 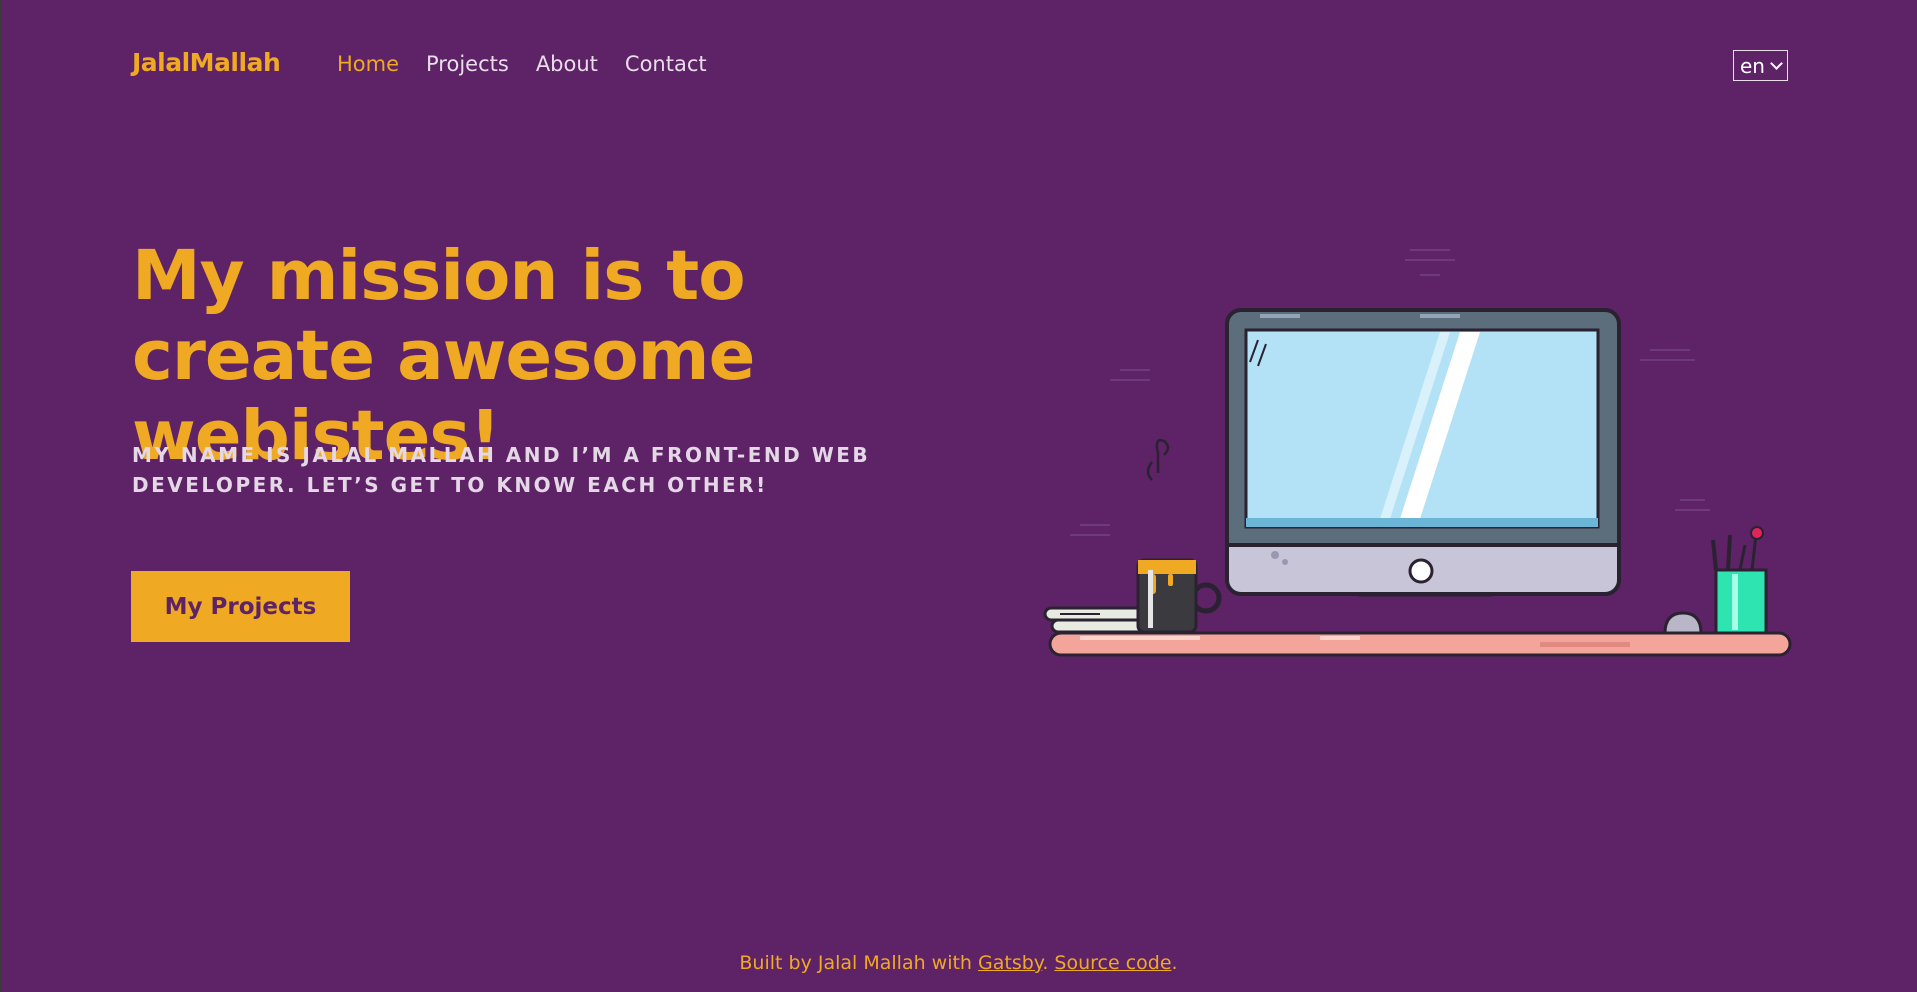 I want to click on source-code-link: Source code, so click(x=1112, y=963).